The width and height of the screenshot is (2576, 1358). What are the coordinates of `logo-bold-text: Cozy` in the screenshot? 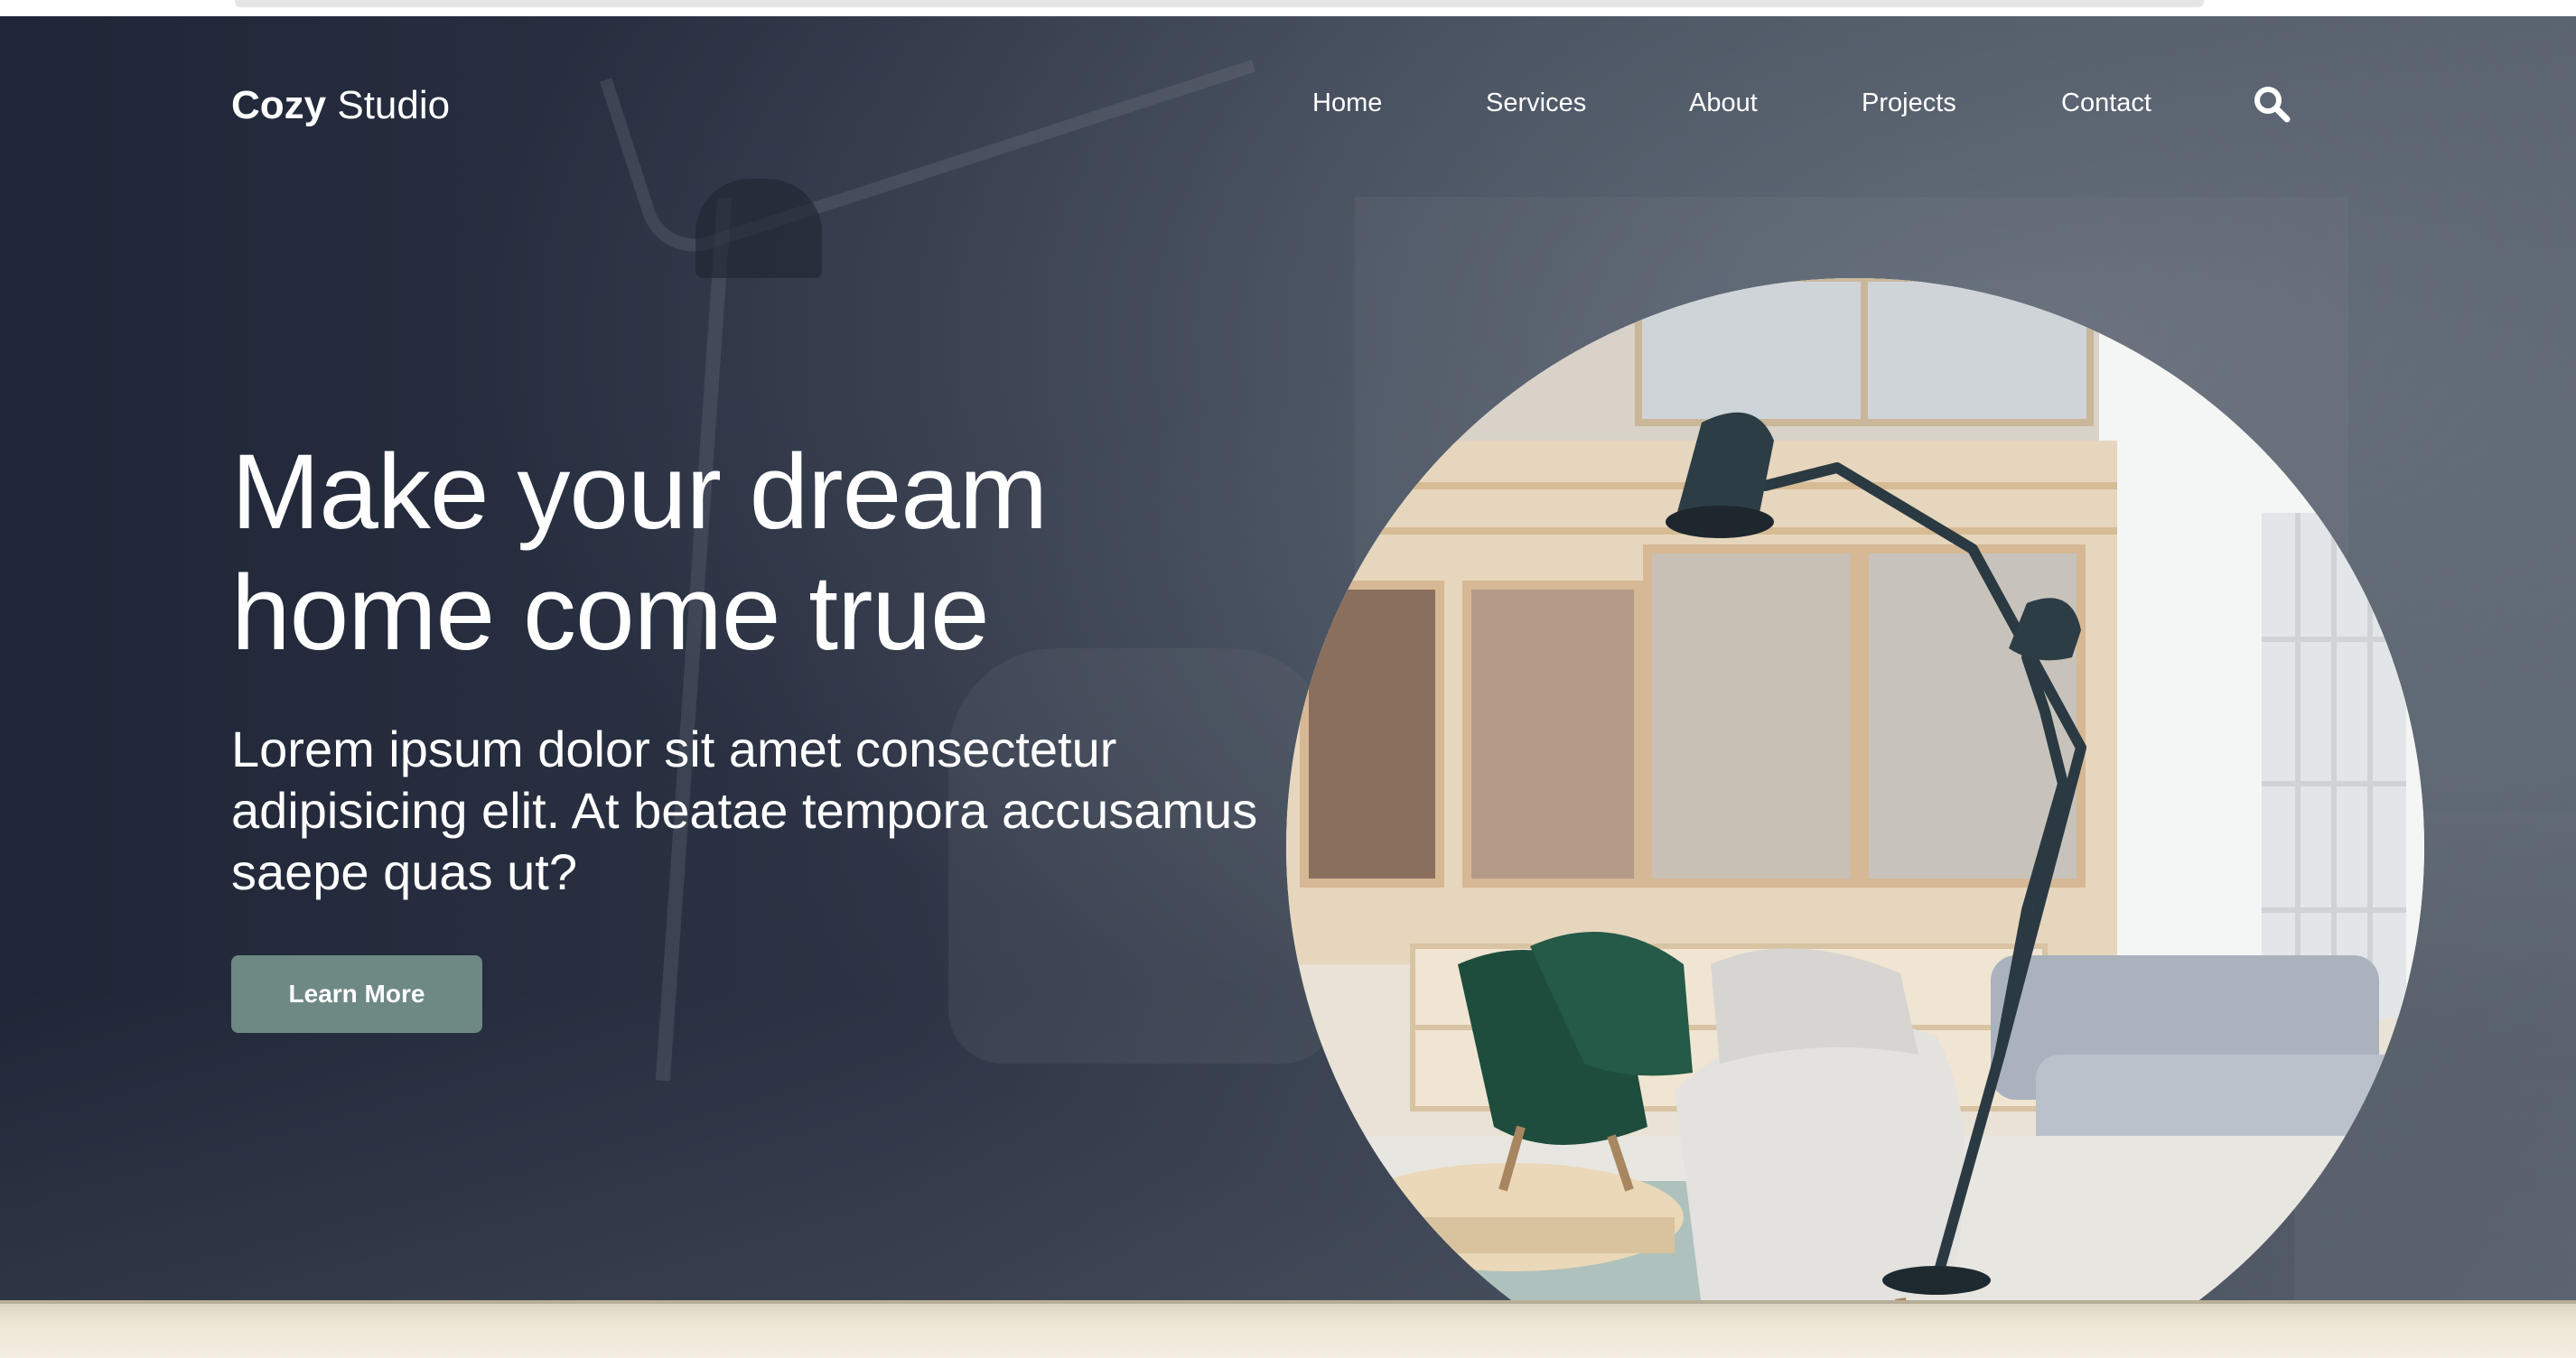 It's located at (279, 105).